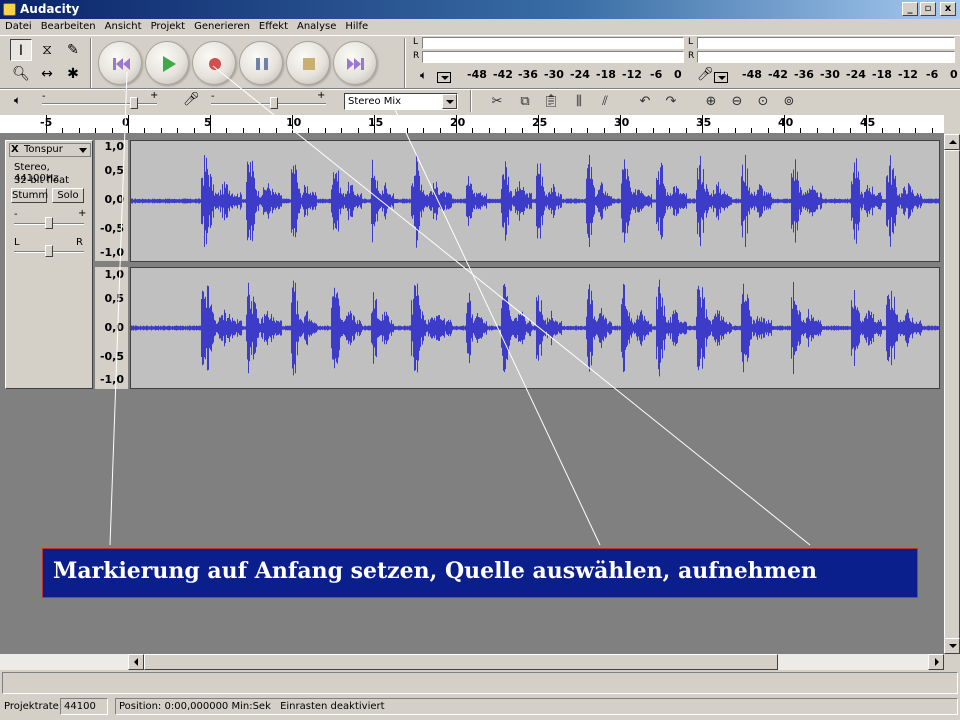 This screenshot has height=720, width=960. Describe the element at coordinates (134, 103) in the screenshot. I see `output-volume-slider` at that location.